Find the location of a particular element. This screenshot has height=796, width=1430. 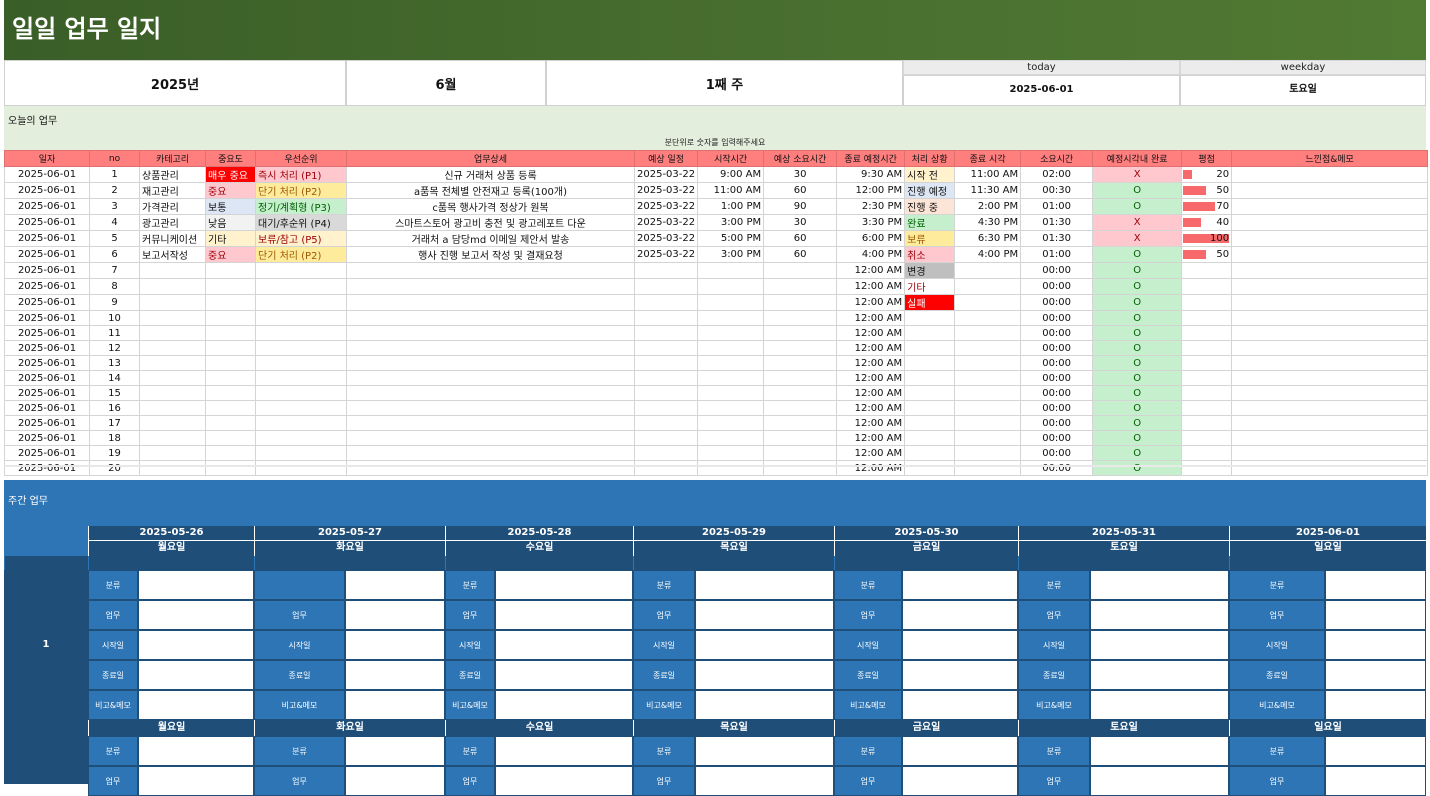

cell-detail: c품목 행사가격 정상가 원복 is located at coordinates (490, 206).